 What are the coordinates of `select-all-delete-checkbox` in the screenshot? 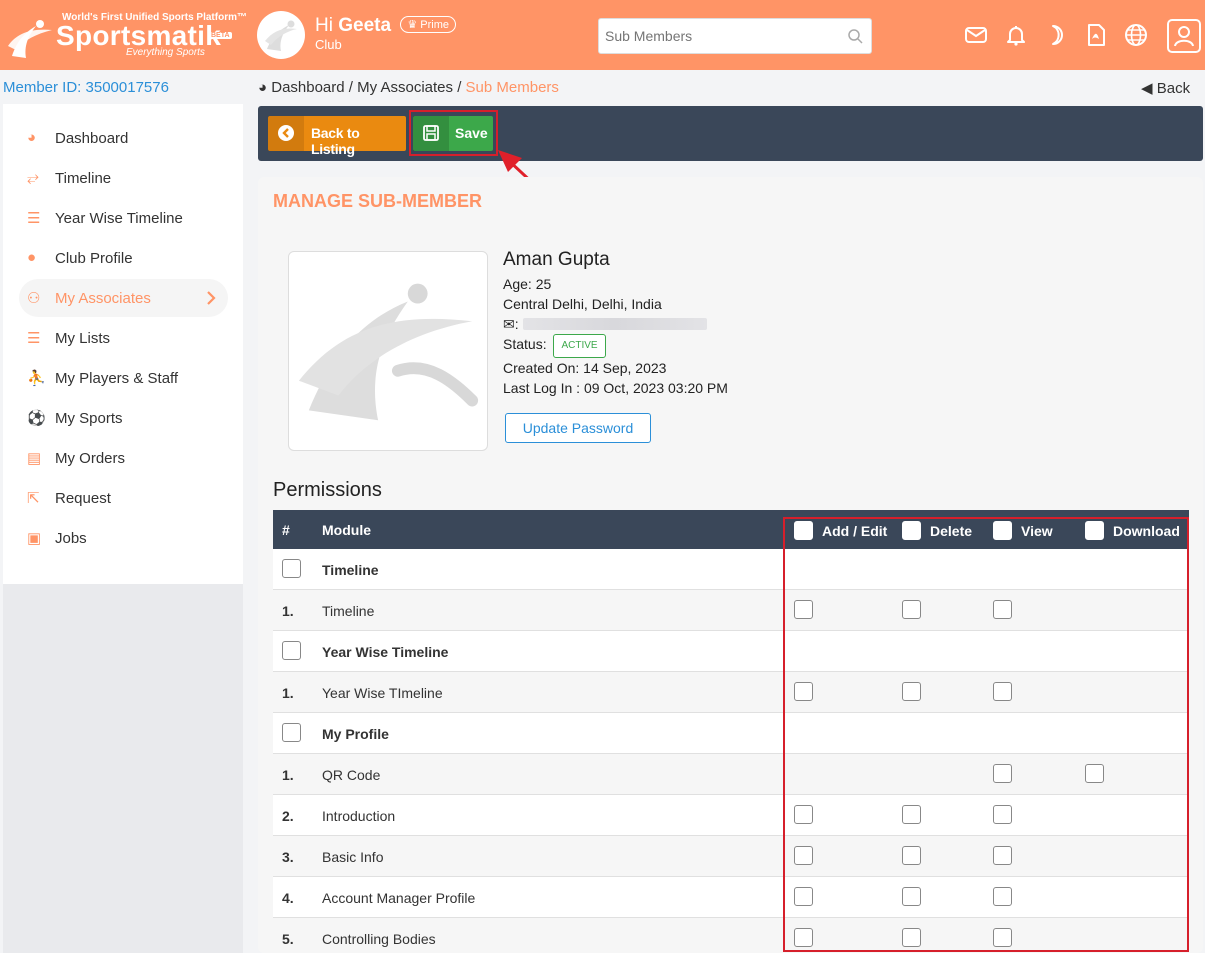 It's located at (911, 530).